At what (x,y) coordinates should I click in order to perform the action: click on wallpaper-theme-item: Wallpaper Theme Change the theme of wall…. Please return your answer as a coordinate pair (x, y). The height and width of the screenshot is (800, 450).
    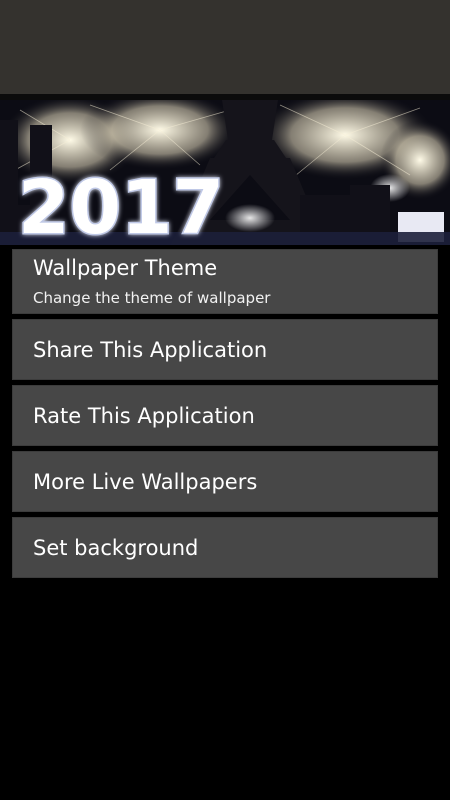
    Looking at the image, I should click on (225, 281).